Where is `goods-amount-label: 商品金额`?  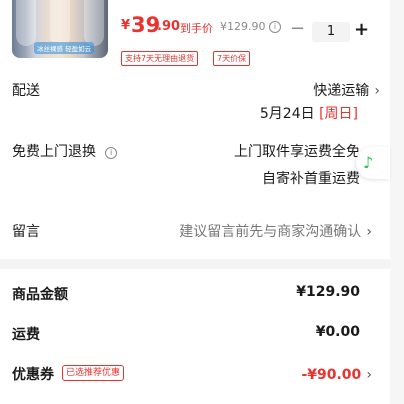
goods-amount-label: 商品金额 is located at coordinates (40, 295).